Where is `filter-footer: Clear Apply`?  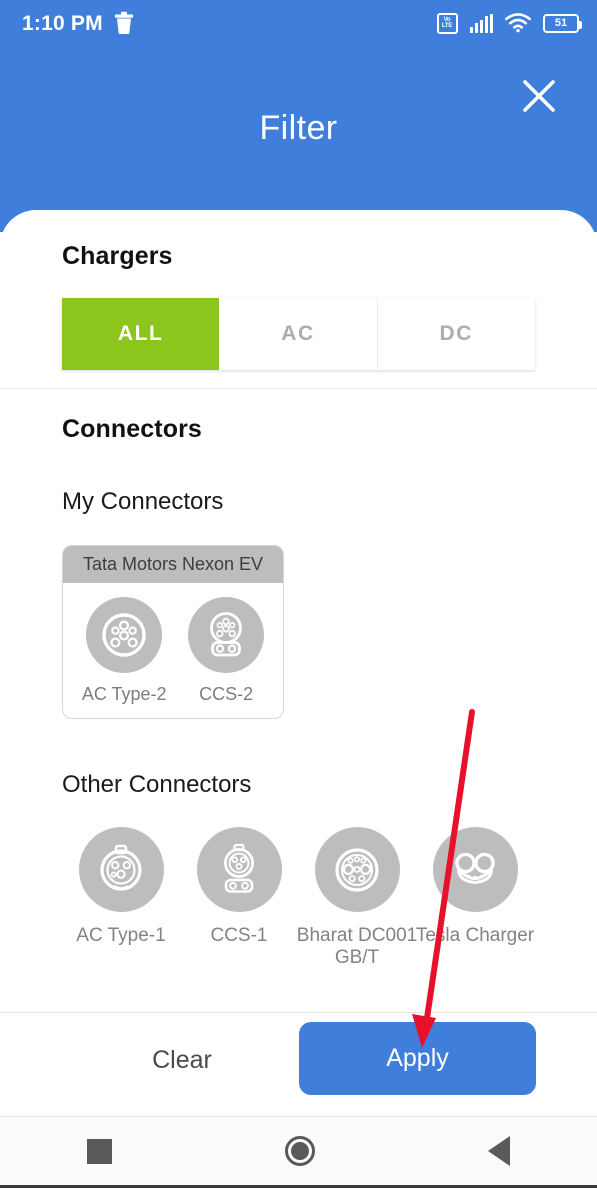 filter-footer: Clear Apply is located at coordinates (298, 1064).